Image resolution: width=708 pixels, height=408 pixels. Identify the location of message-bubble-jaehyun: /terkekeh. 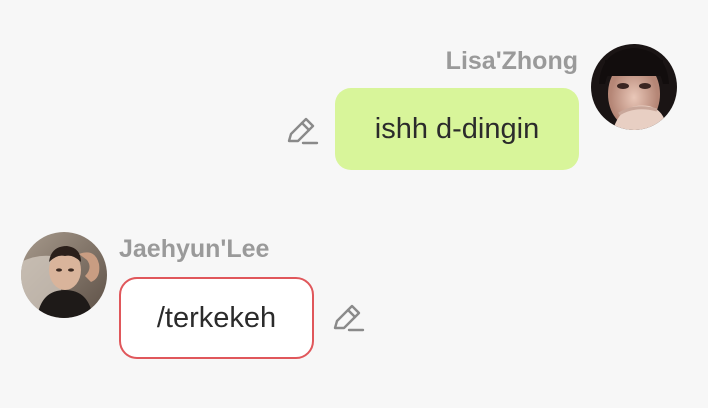
(216, 318).